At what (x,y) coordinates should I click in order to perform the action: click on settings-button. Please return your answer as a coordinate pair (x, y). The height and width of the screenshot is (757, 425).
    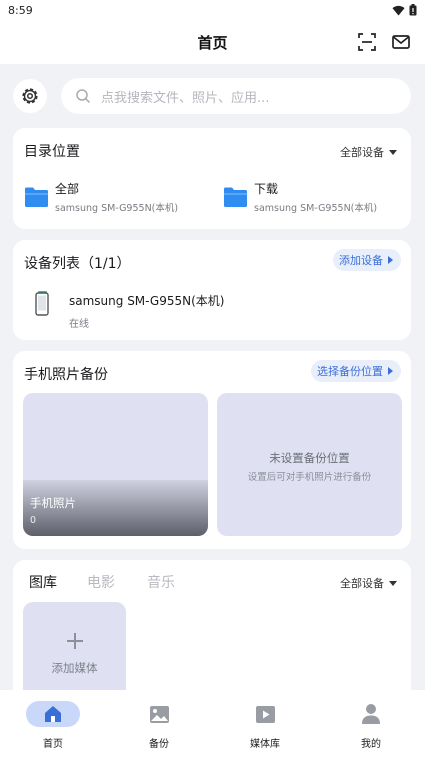
    Looking at the image, I should click on (30, 96).